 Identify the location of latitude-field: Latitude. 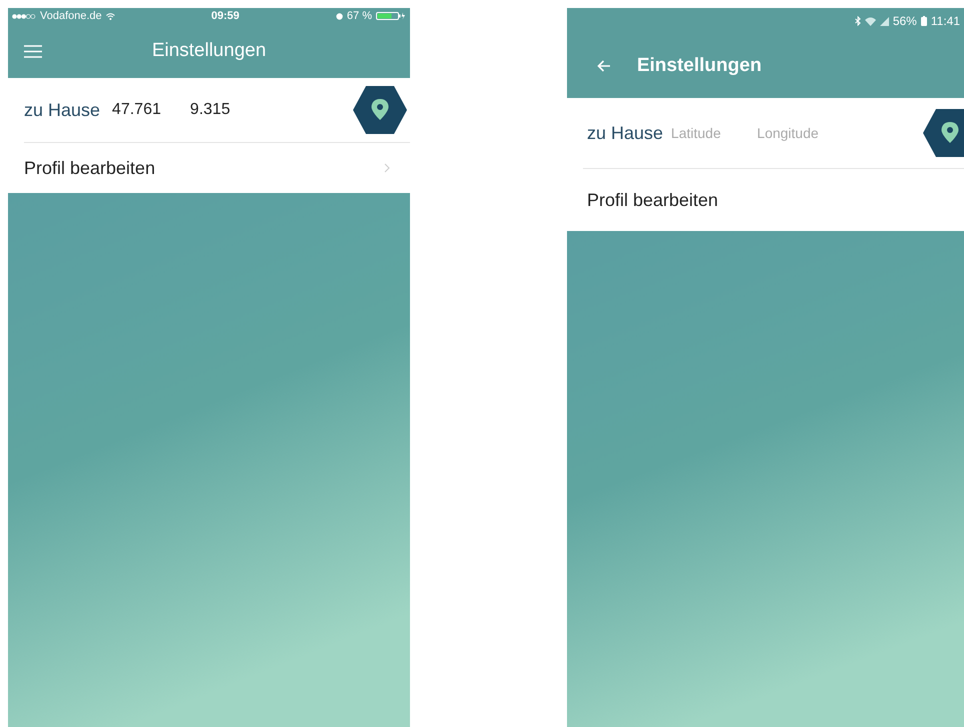
(710, 133).